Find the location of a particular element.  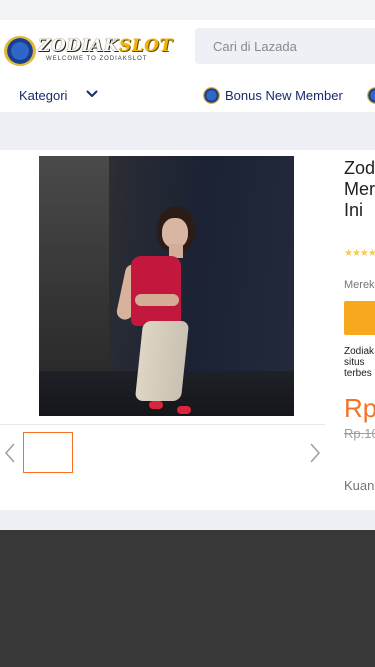

logo-text: ZODIAKSLOT is located at coordinates (105, 46).